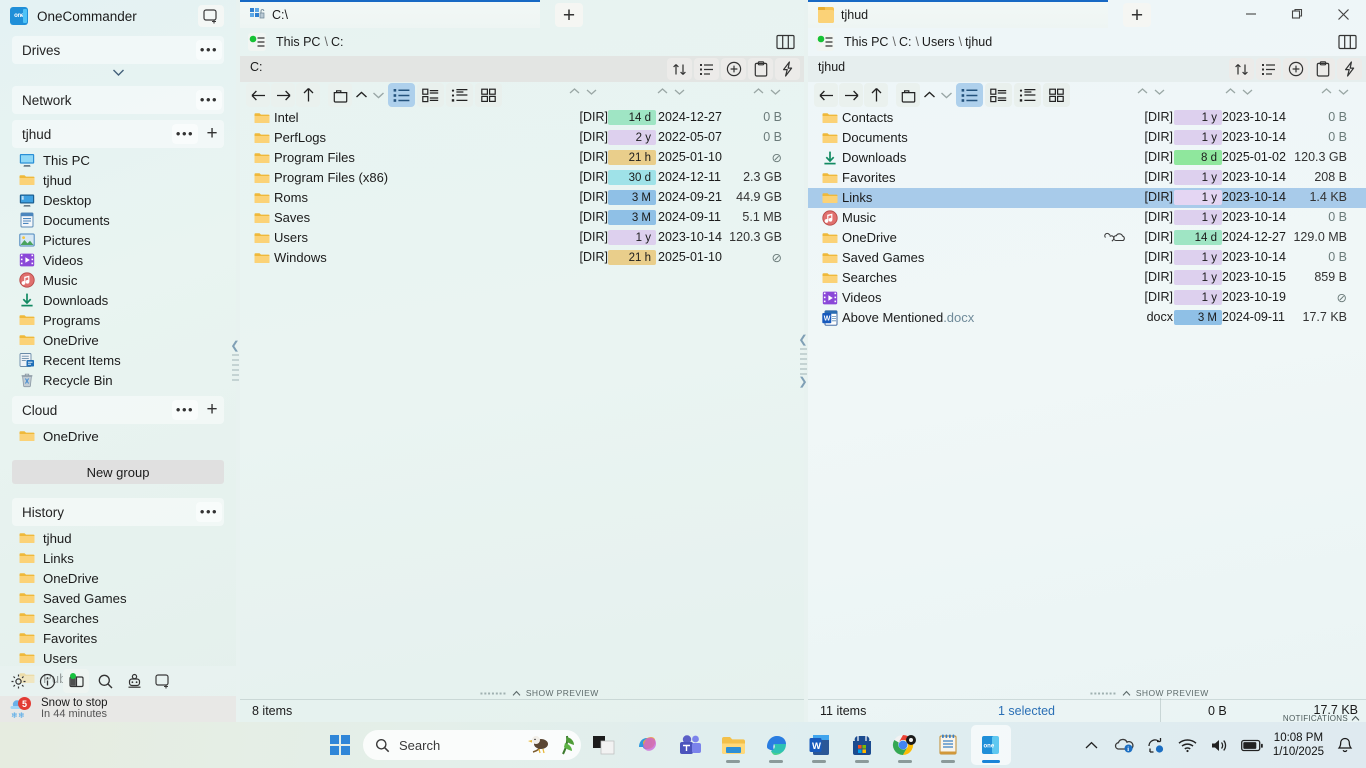 The width and height of the screenshot is (1366, 768). Describe the element at coordinates (118, 380) in the screenshot. I see `sidebar-item-recycle-bin: Recycle Bin` at that location.